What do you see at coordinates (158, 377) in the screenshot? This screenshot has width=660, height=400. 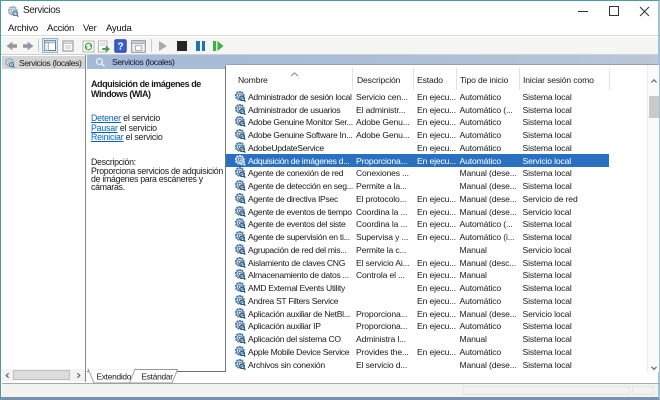 I see `svg-text: Estándar` at bounding box center [158, 377].